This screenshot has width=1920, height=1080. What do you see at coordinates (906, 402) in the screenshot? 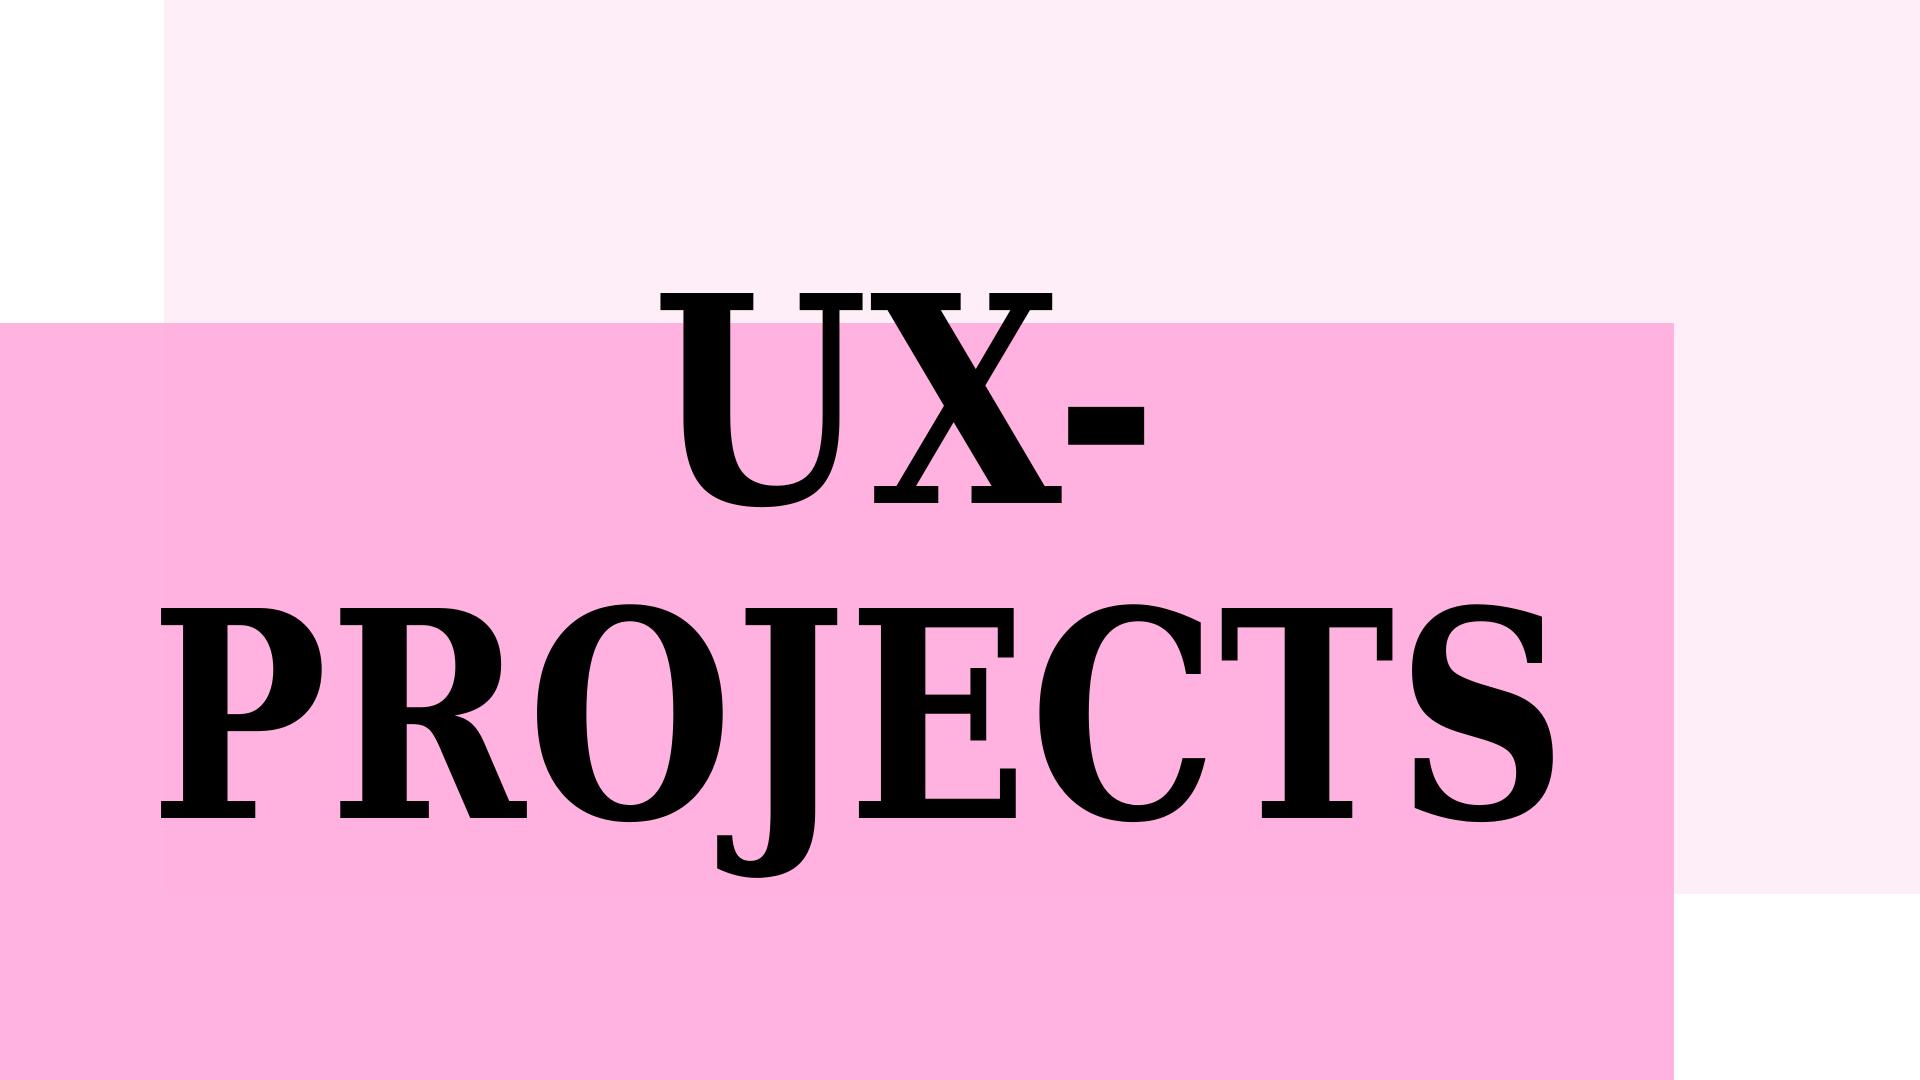
I see `title-line-1: UX-` at bounding box center [906, 402].